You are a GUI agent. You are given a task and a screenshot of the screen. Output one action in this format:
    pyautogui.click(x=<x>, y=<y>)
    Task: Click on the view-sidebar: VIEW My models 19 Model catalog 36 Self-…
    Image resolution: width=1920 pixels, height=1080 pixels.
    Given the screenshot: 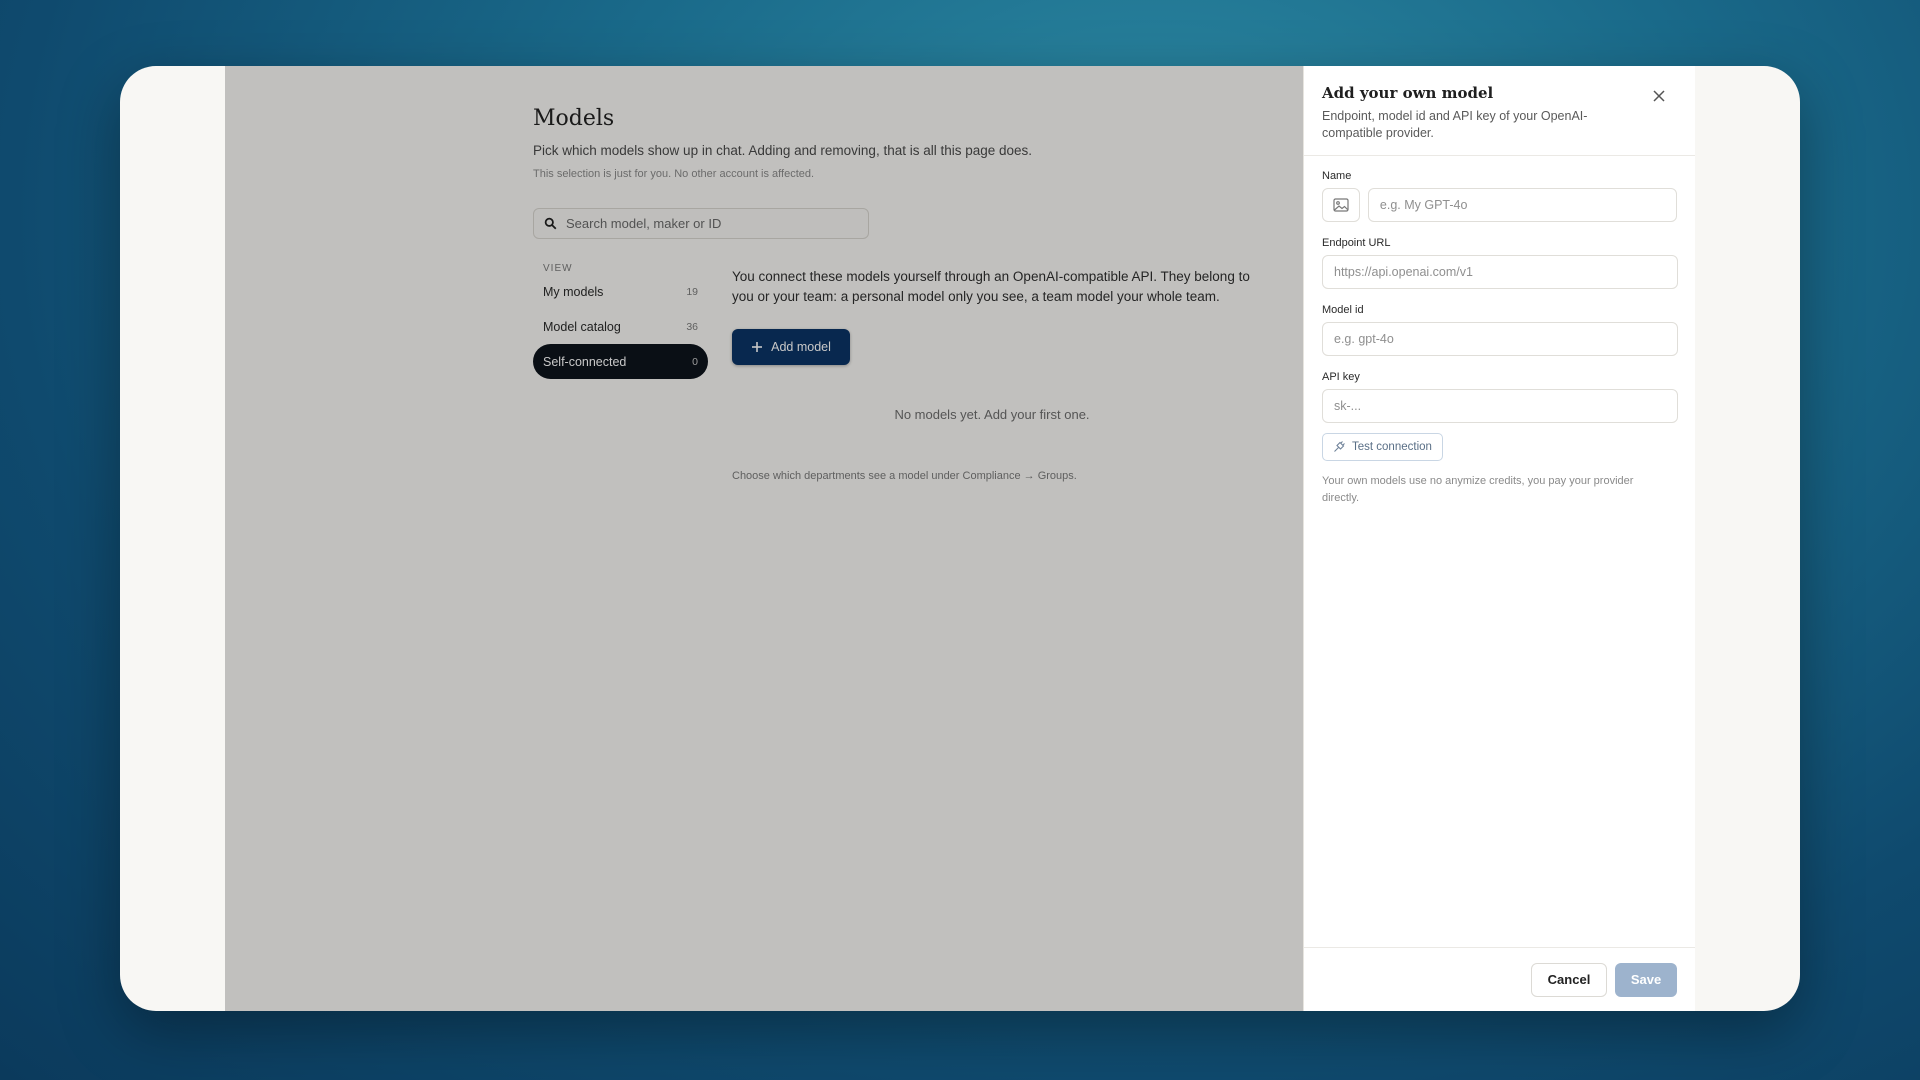 What is the action you would take?
    pyautogui.click(x=620, y=370)
    